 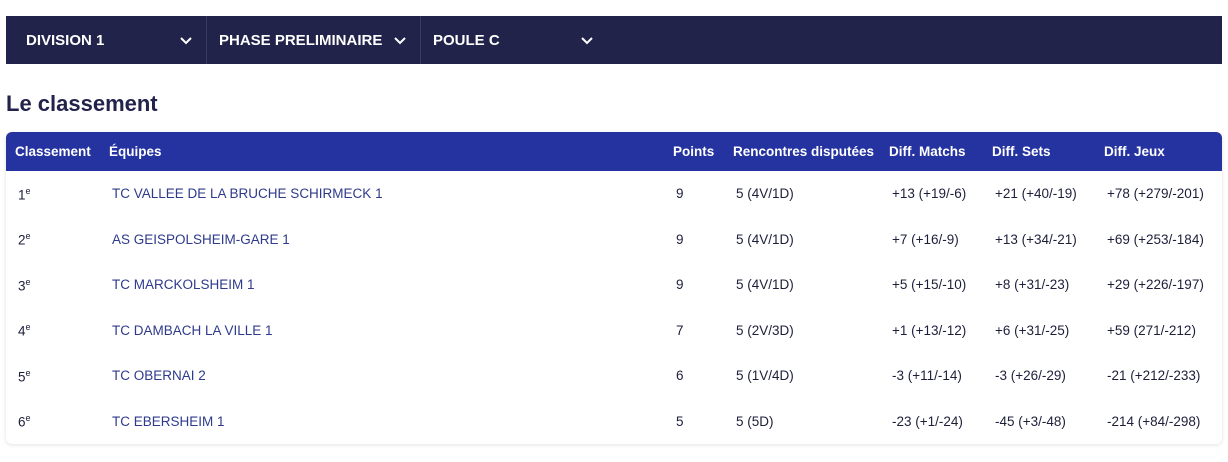 I want to click on team-link: TC EBERSHEIM 1, so click(x=168, y=421).